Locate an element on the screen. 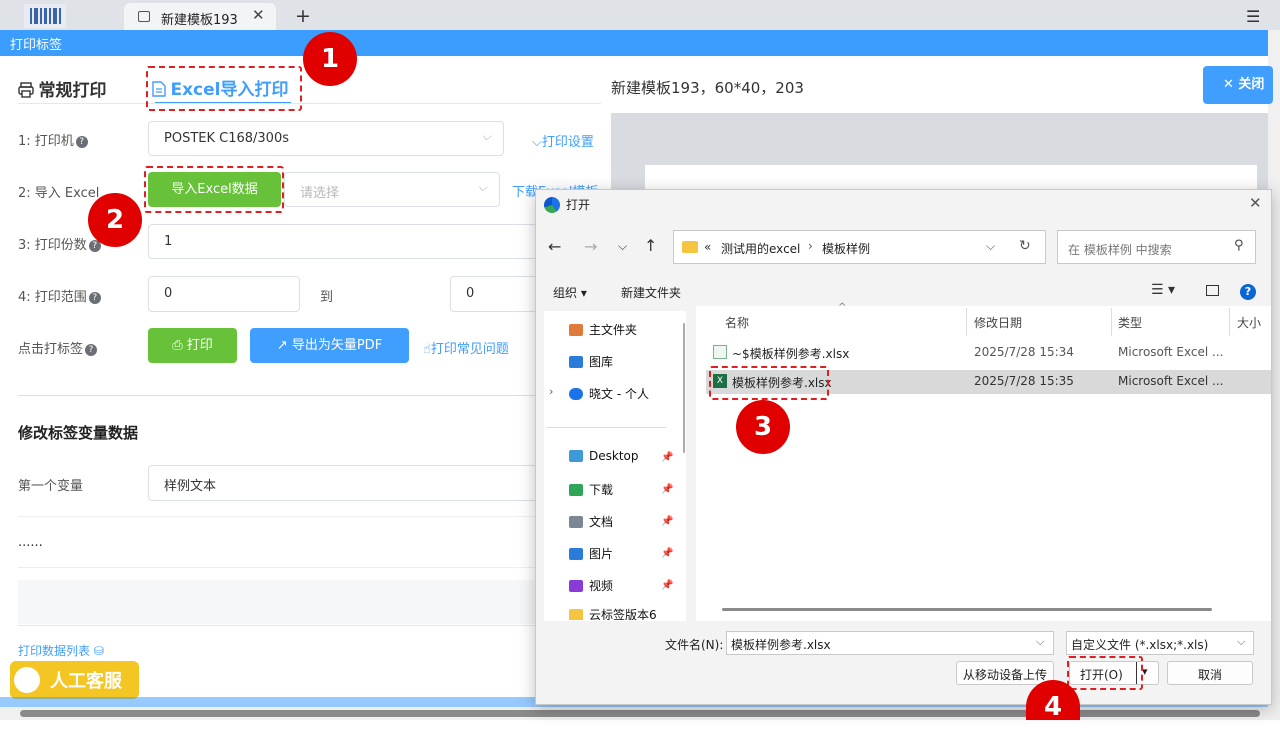 Image resolution: width=1280 pixels, height=734 pixels. export-pdf-button: ↗ 导出为矢量PDF is located at coordinates (329, 345).